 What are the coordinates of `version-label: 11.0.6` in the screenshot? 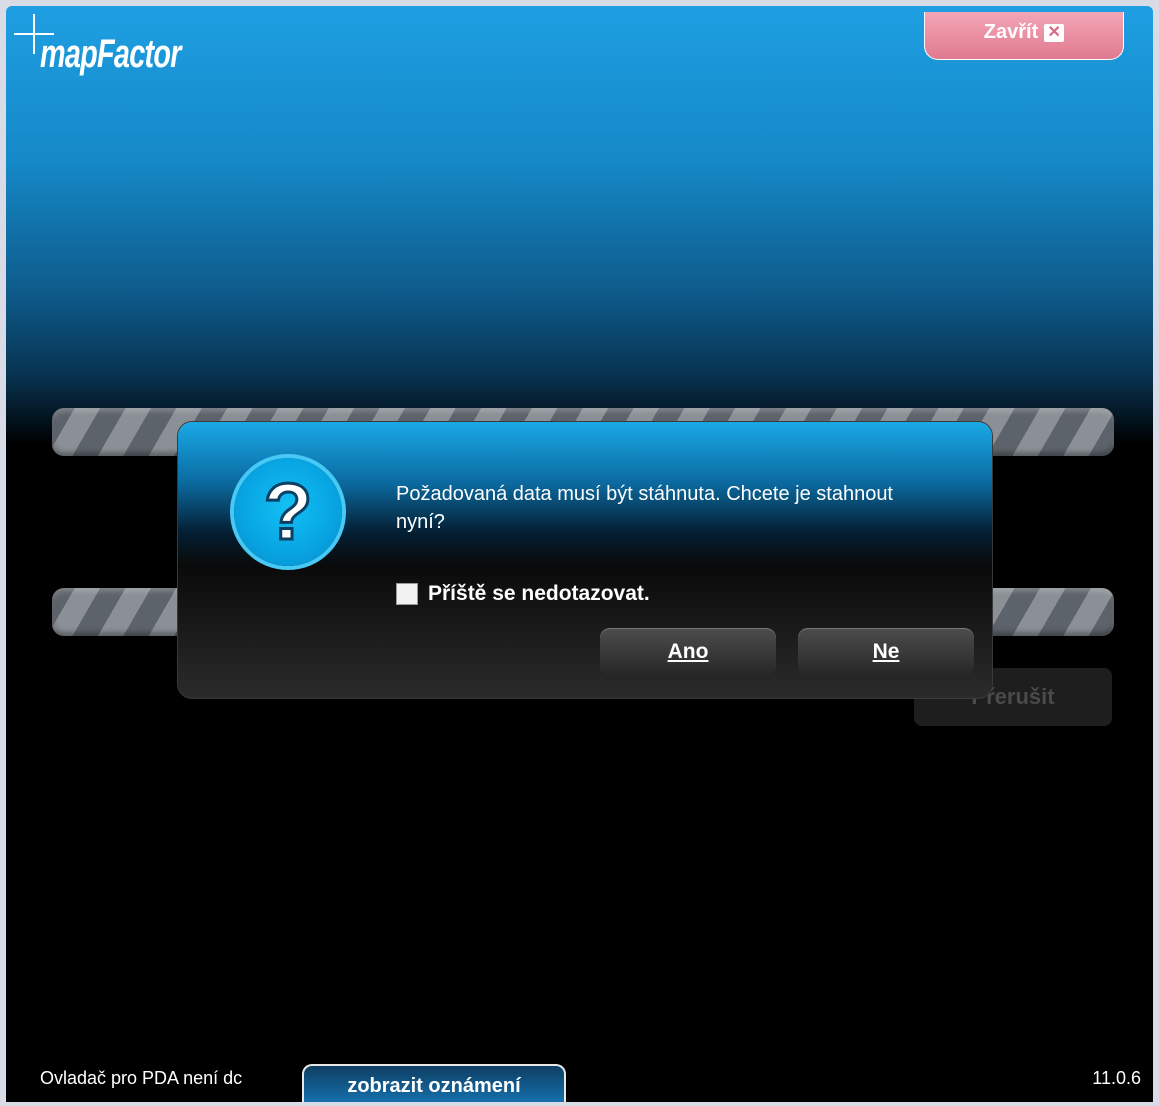 It's located at (1116, 1078).